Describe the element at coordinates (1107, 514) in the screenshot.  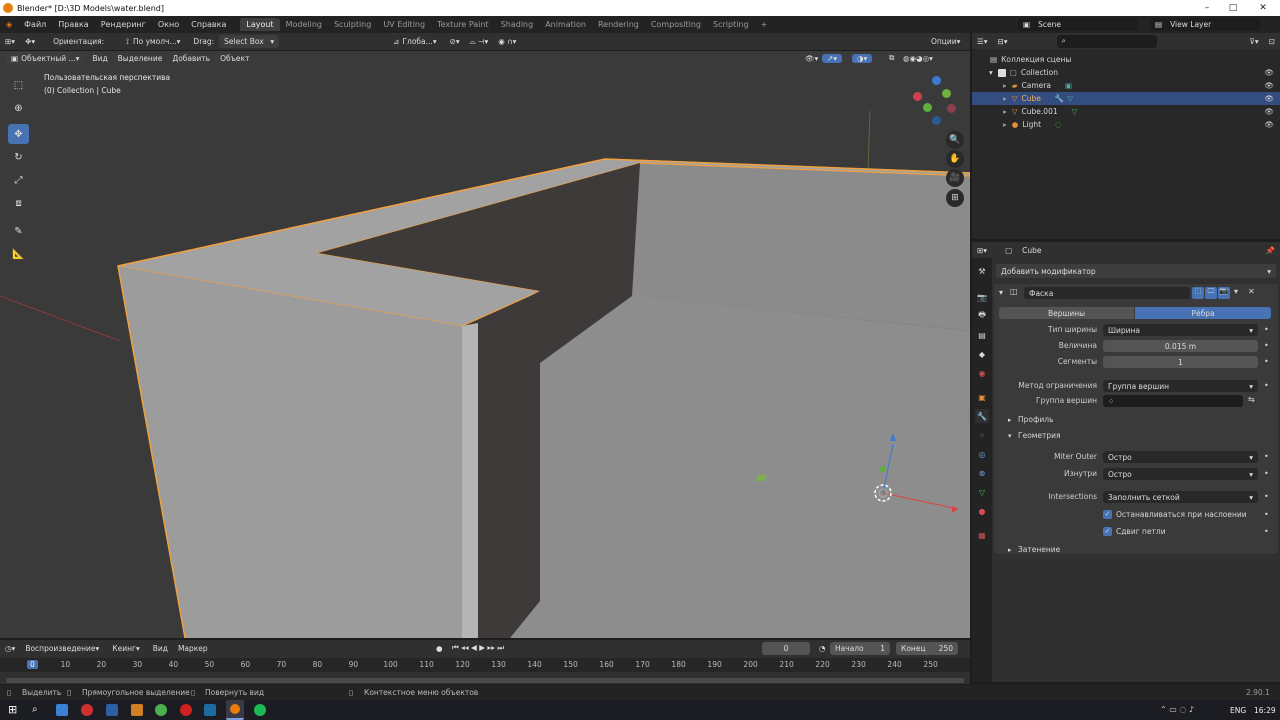
I see `clamp-overlap-checkbox: ✓` at that location.